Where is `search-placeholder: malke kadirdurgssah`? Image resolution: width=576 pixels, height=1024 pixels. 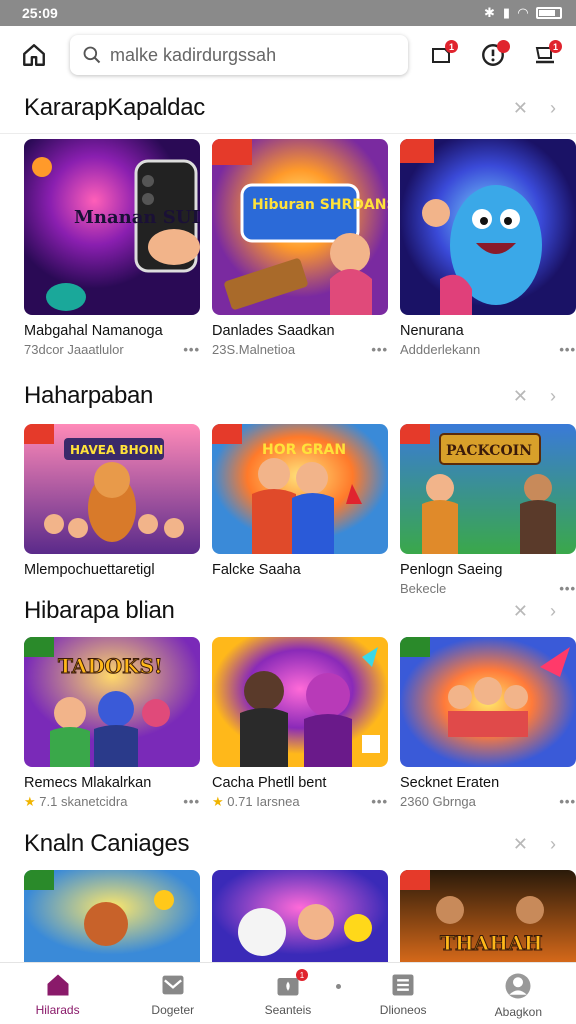 search-placeholder: malke kadirdurgssah is located at coordinates (193, 54).